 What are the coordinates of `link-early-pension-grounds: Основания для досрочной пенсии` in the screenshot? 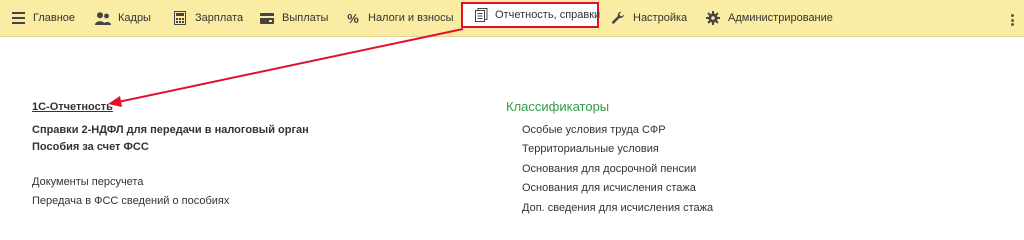 It's located at (609, 169).